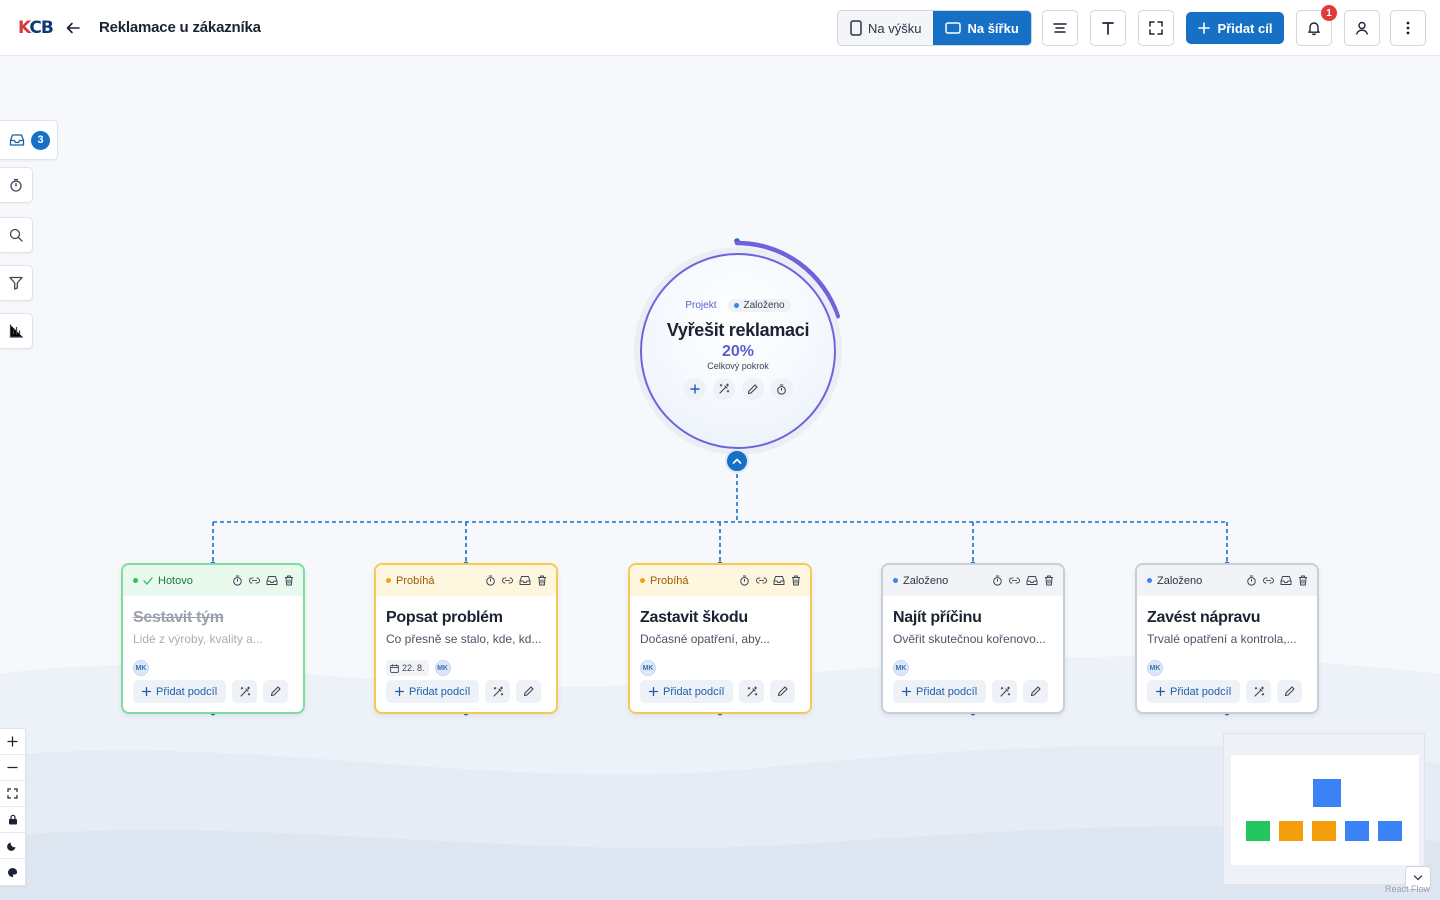 Image resolution: width=1440 pixels, height=900 pixels. Describe the element at coordinates (973, 580) in the screenshot. I see `card-header: Založeno` at that location.